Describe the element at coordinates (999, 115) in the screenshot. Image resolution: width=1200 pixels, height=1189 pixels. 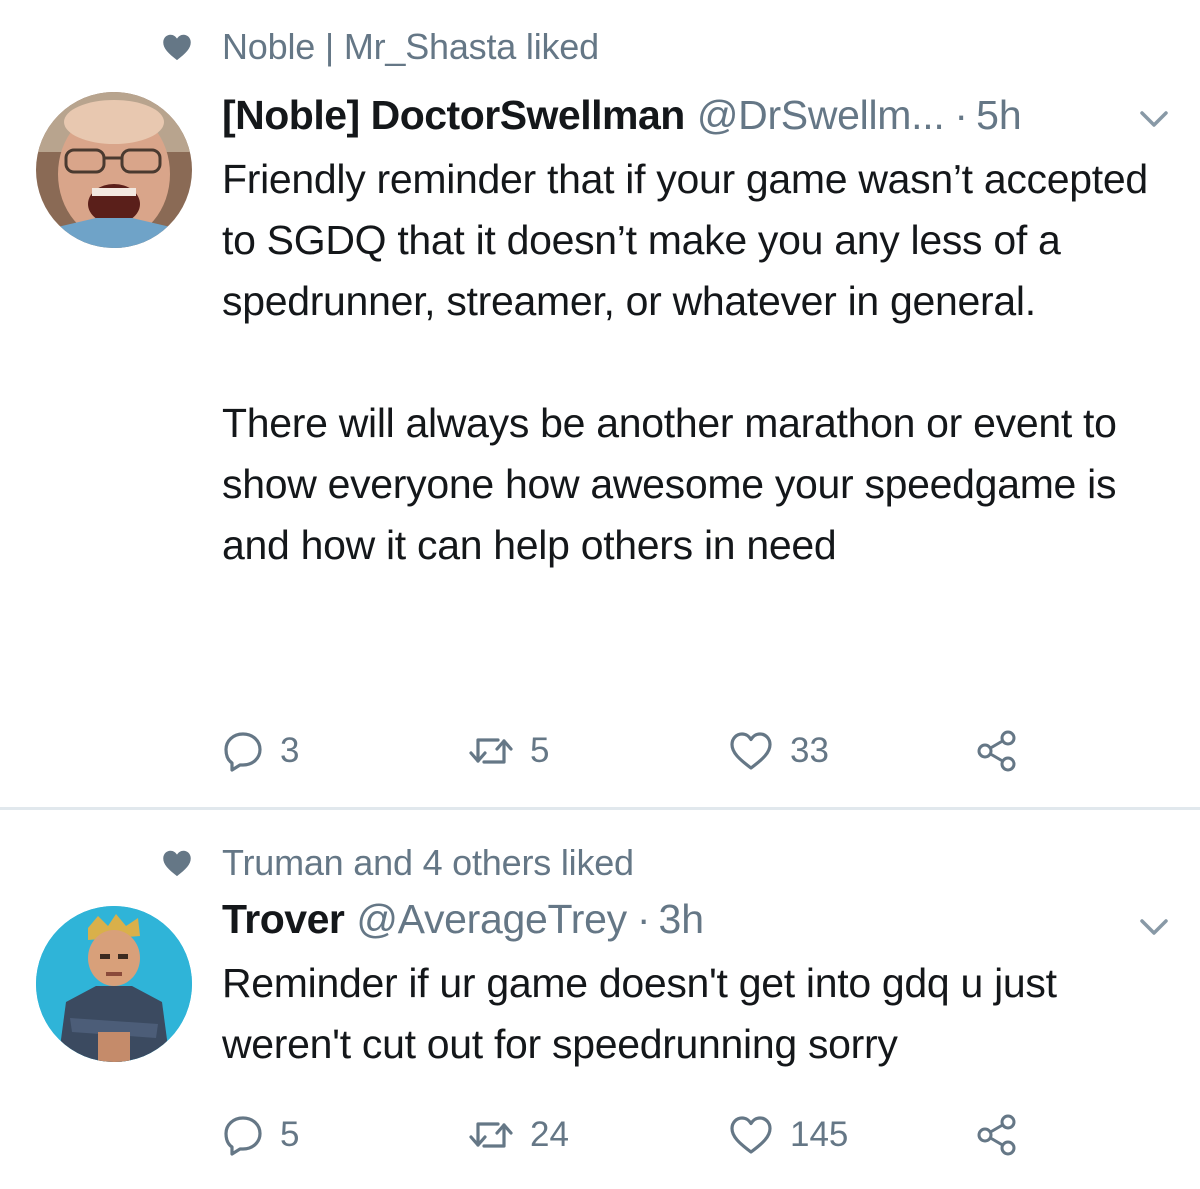
I see `timestamp: 5h` at that location.